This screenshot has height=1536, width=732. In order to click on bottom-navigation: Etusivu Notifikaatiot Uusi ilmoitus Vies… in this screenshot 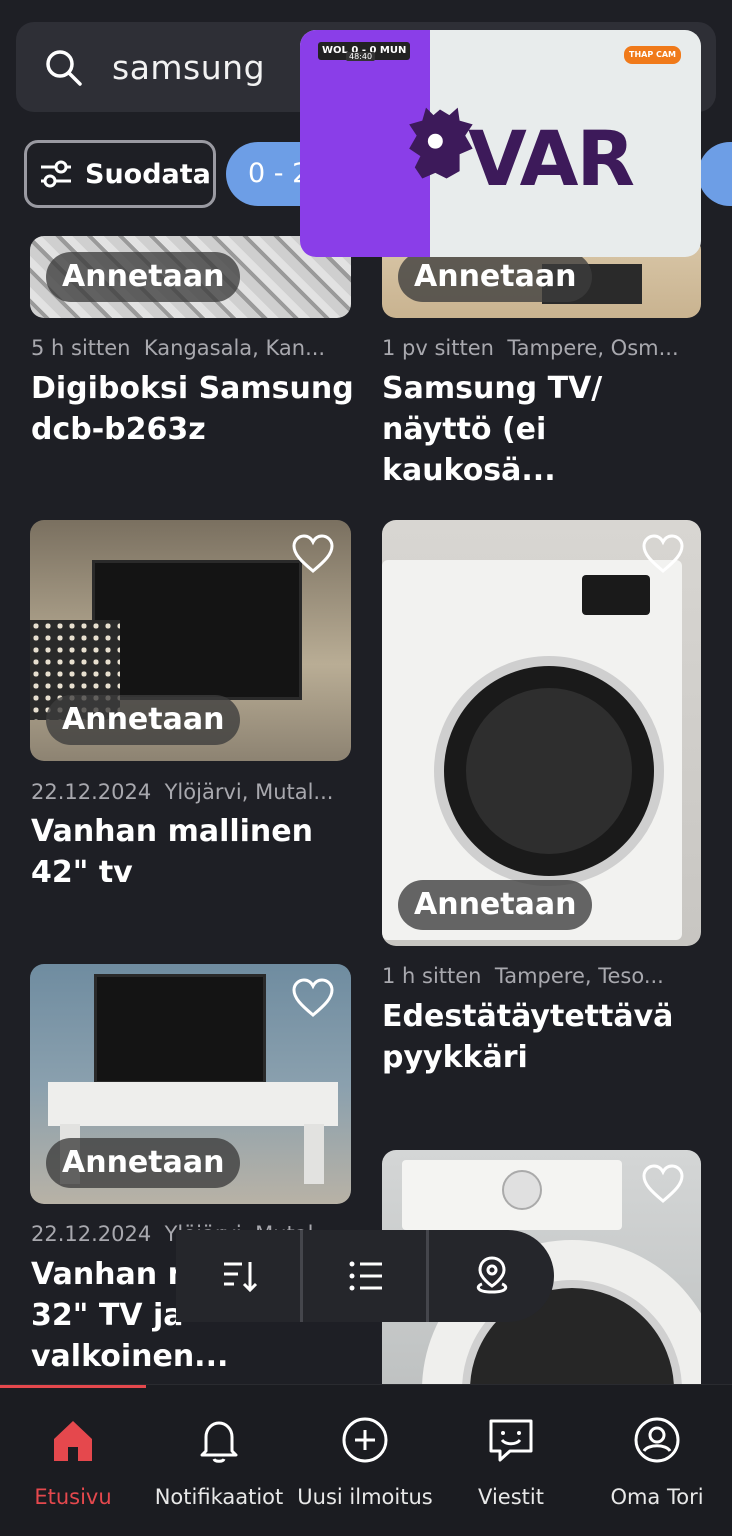, I will do `click(366, 1460)`.